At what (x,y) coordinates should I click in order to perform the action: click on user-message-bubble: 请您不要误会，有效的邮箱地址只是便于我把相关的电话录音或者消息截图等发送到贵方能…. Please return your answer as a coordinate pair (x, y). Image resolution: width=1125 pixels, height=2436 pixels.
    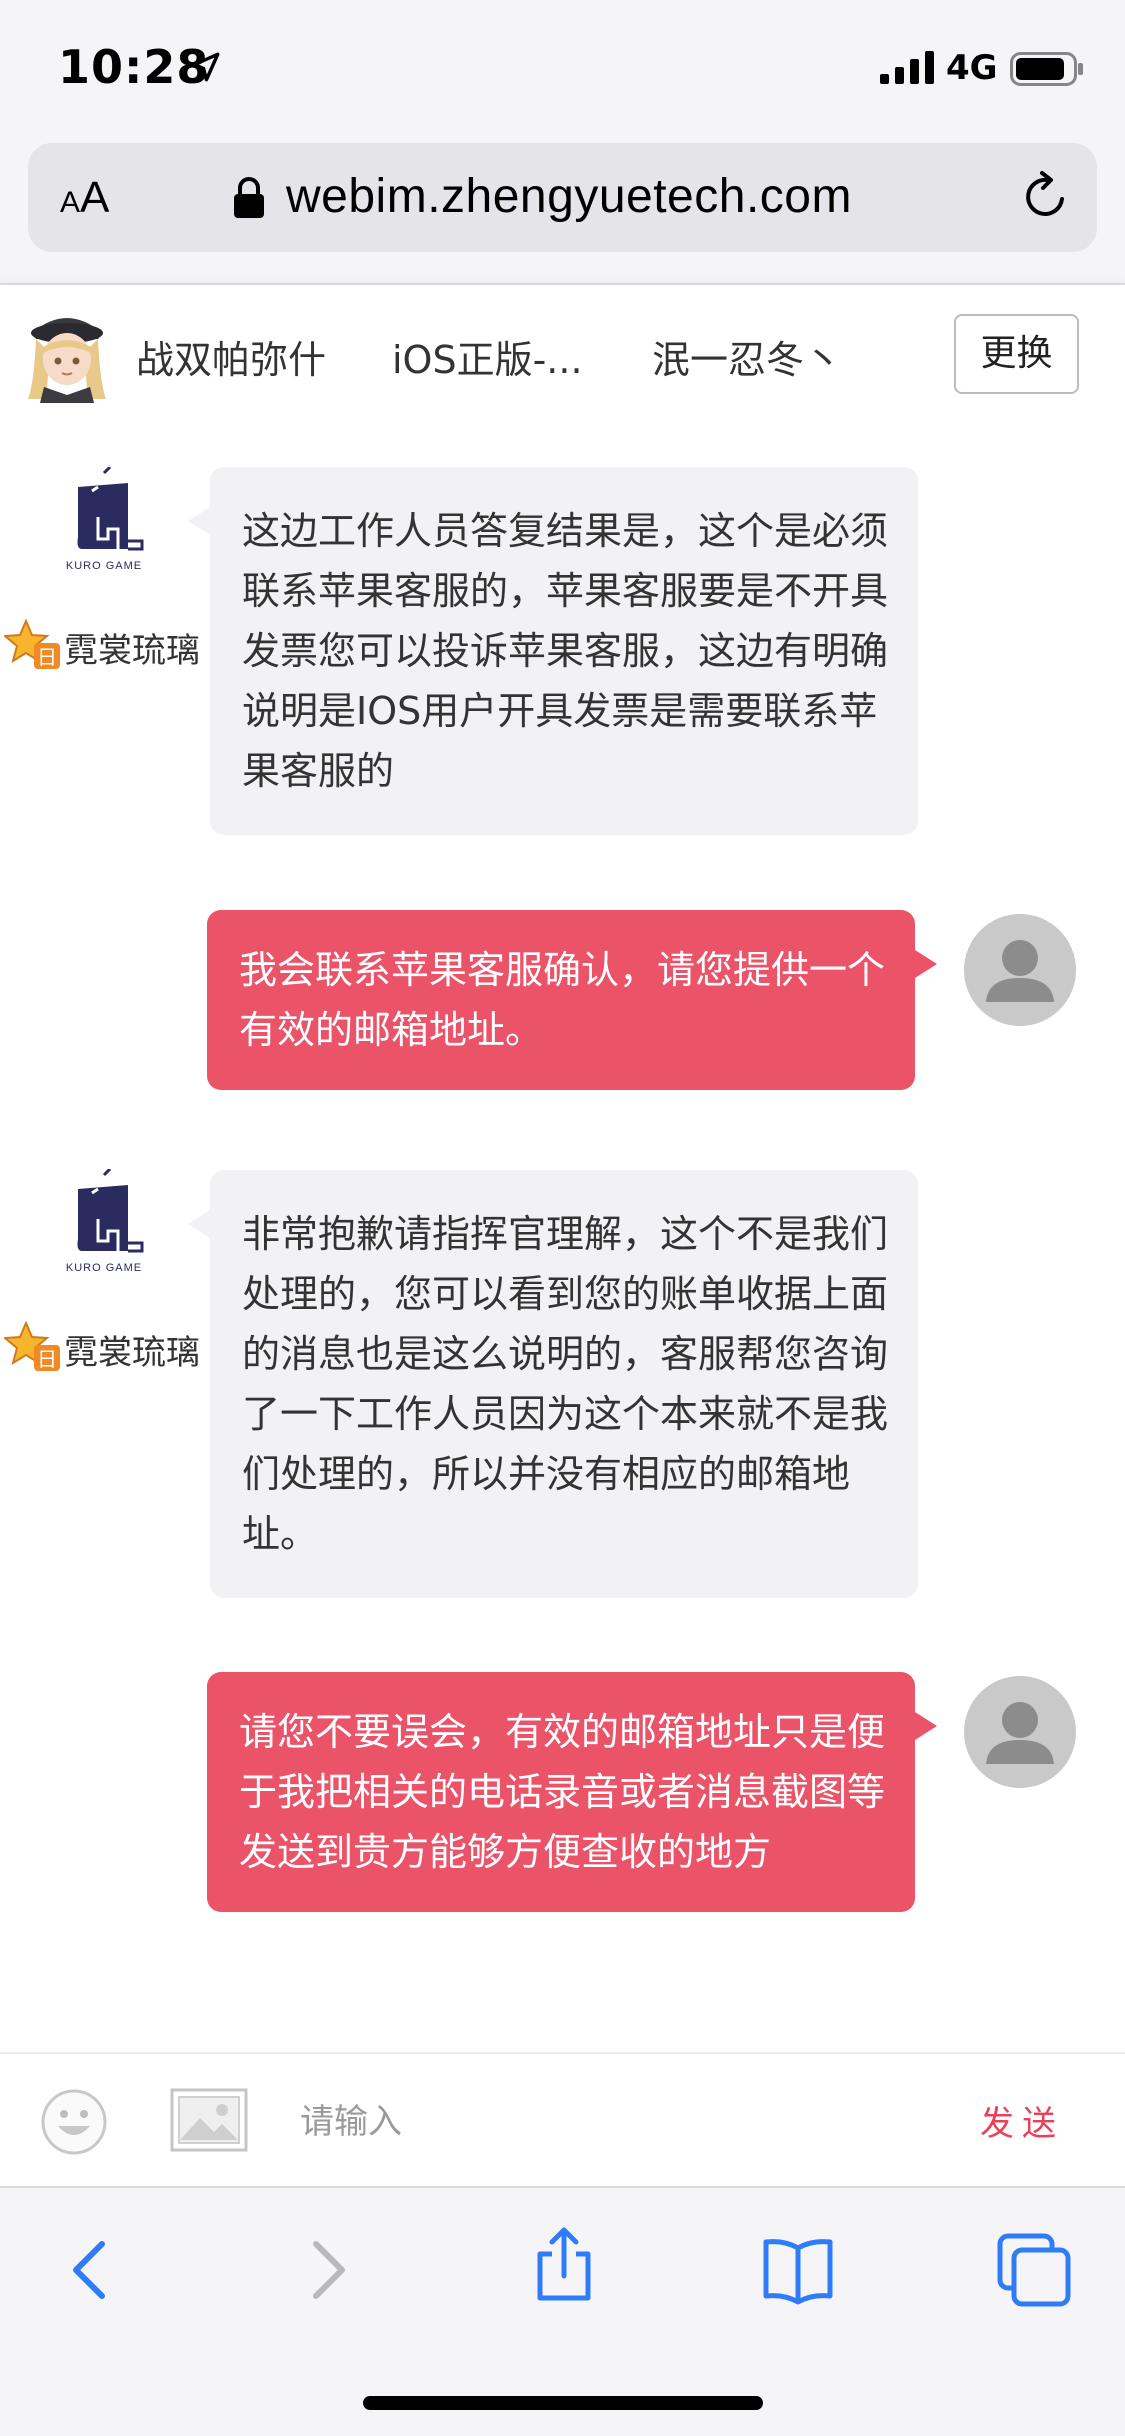
    Looking at the image, I should click on (572, 1792).